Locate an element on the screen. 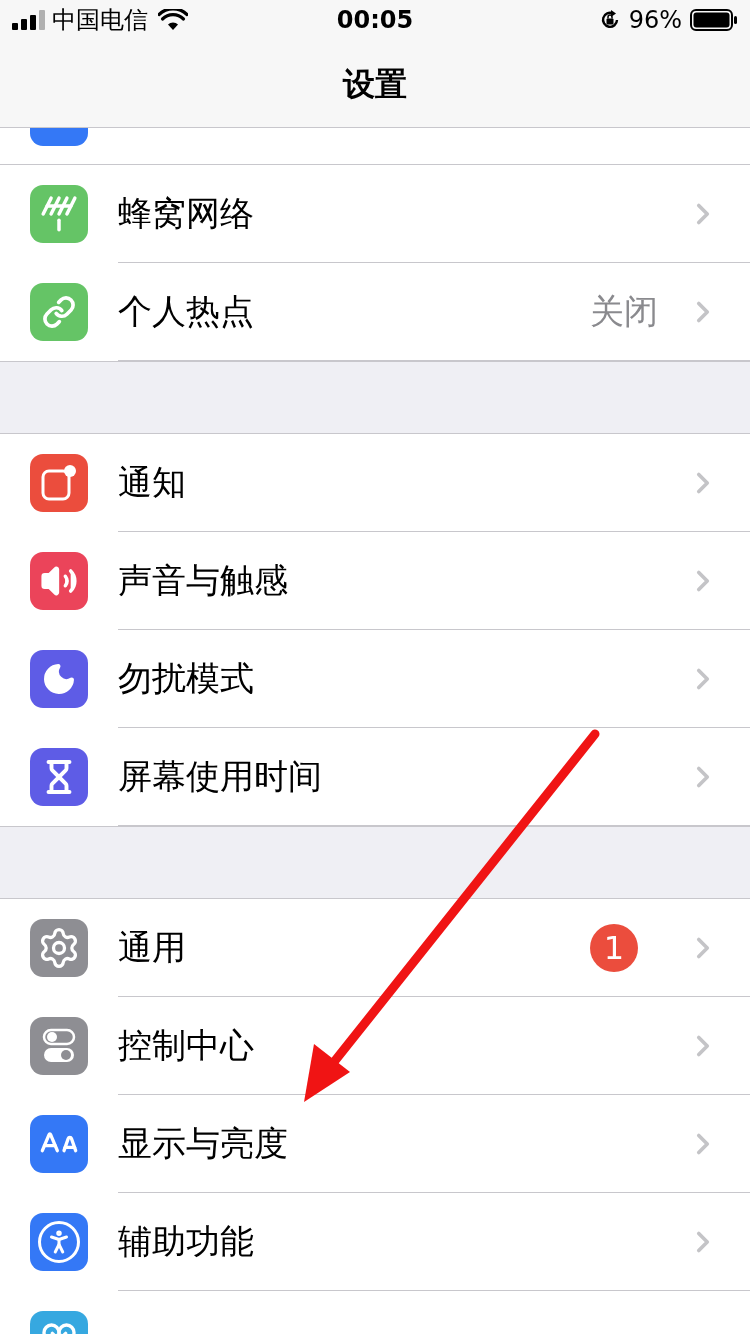 The width and height of the screenshot is (750, 1334). notification-badge: 1 is located at coordinates (614, 947).